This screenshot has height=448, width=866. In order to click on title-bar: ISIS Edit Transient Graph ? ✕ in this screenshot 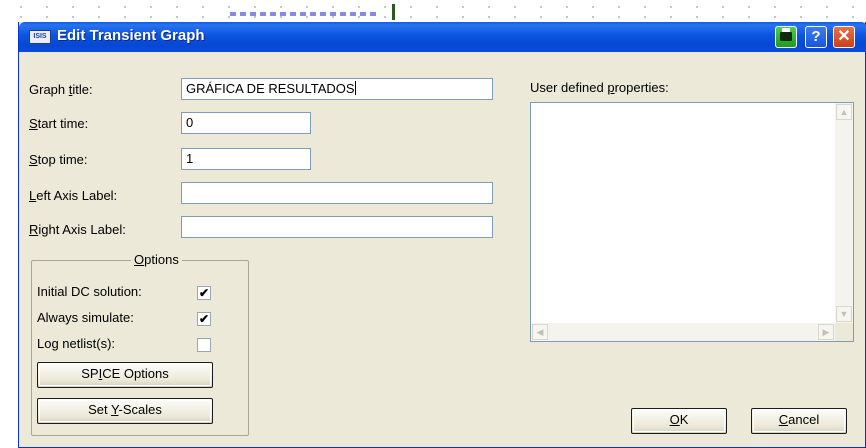, I will do `click(442, 37)`.